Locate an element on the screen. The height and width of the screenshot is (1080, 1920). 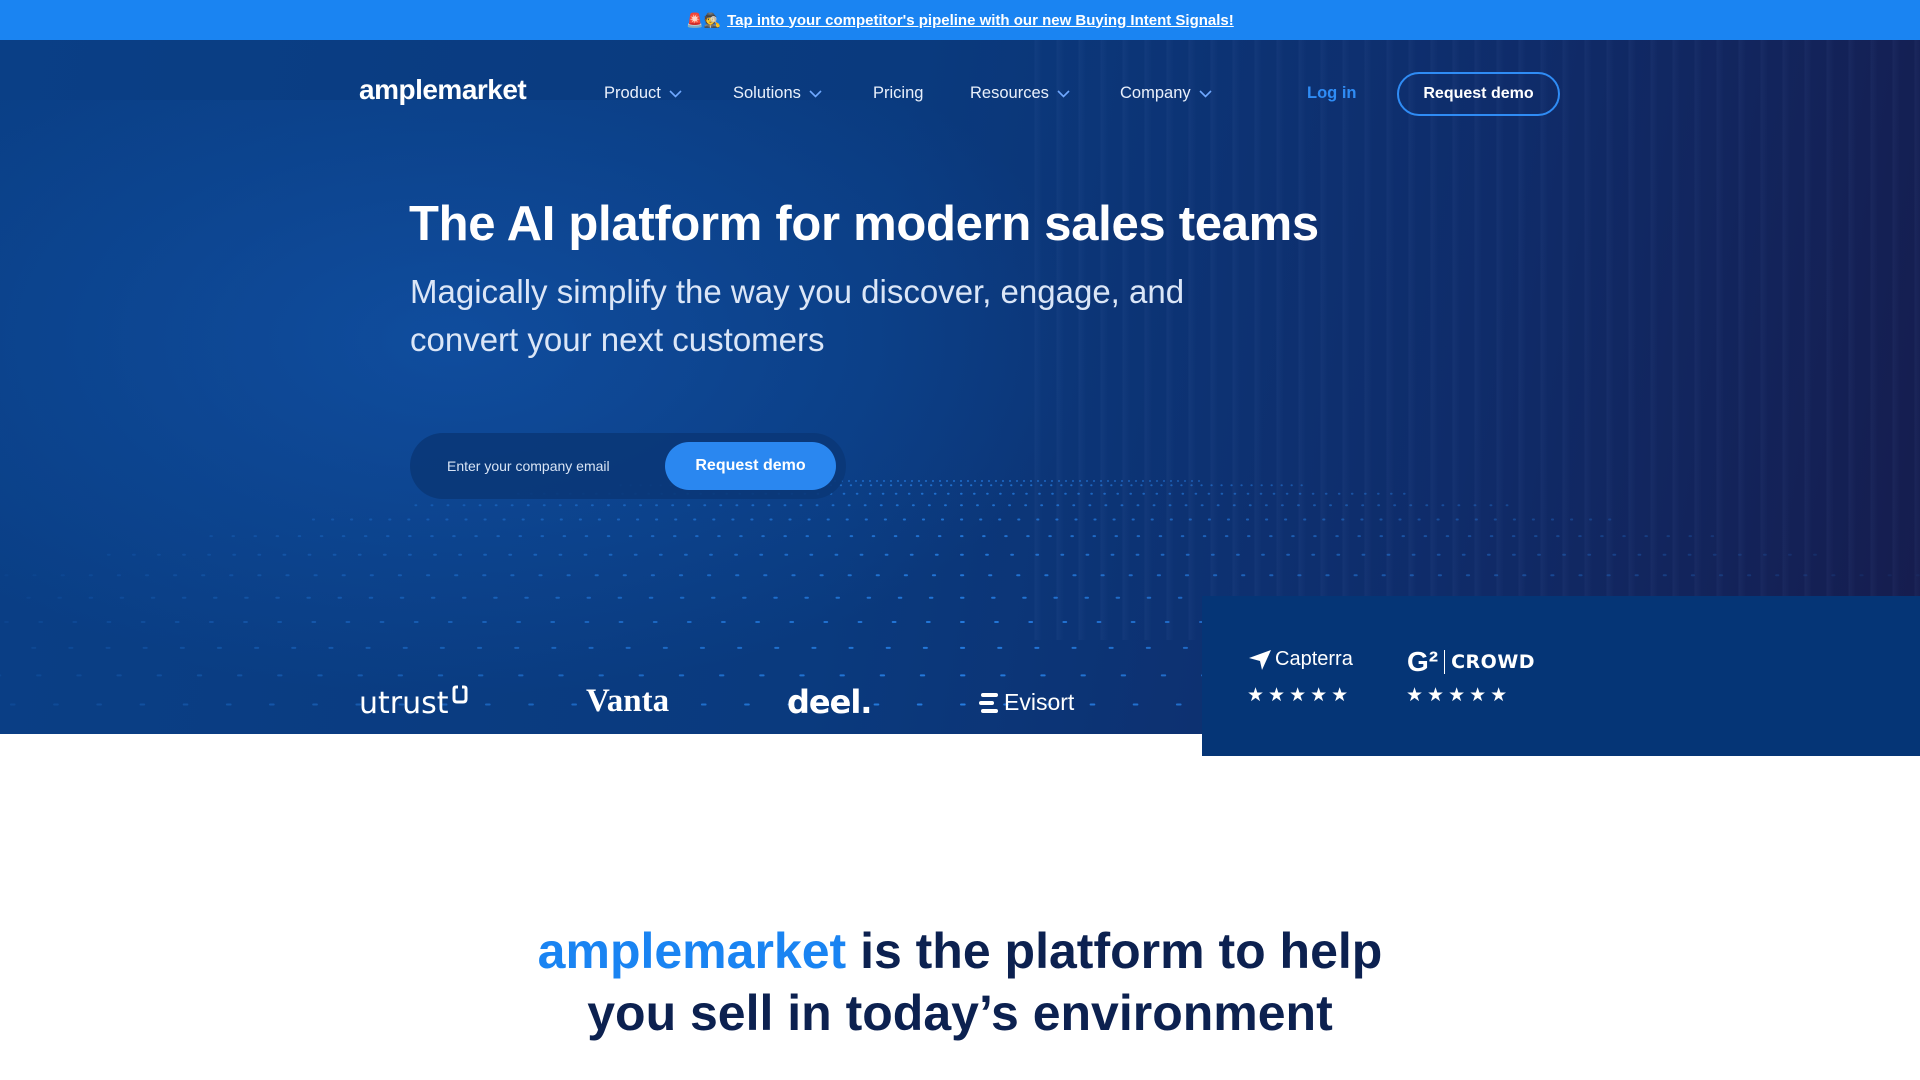
nav-item-solutions: Solutions is located at coordinates (777, 93).